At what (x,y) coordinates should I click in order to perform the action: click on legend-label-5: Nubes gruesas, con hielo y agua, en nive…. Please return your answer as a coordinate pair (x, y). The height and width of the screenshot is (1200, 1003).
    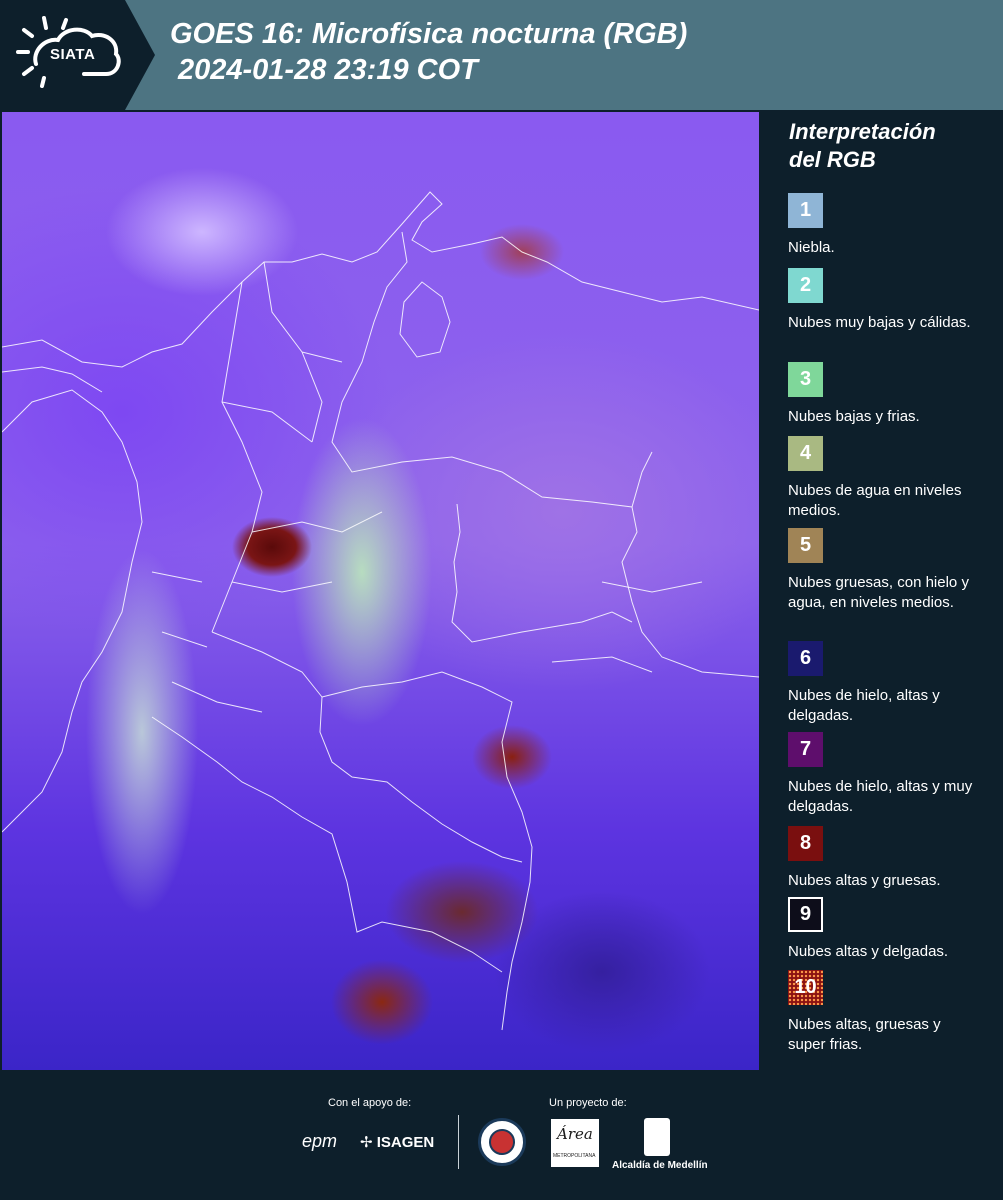
    Looking at the image, I should click on (878, 592).